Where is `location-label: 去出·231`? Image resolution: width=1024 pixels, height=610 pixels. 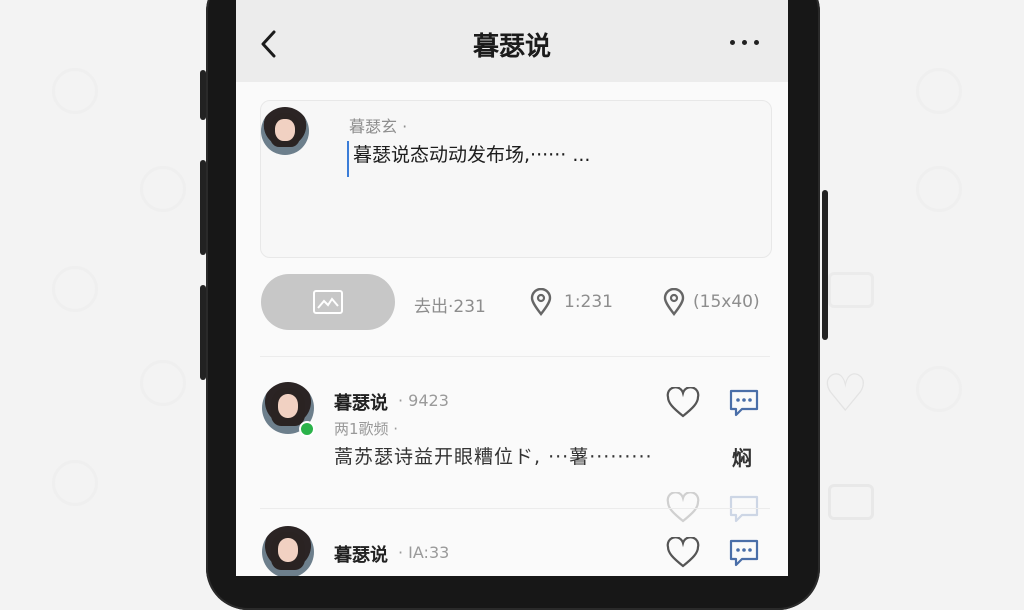
location-label: 去出·231 is located at coordinates (450, 304).